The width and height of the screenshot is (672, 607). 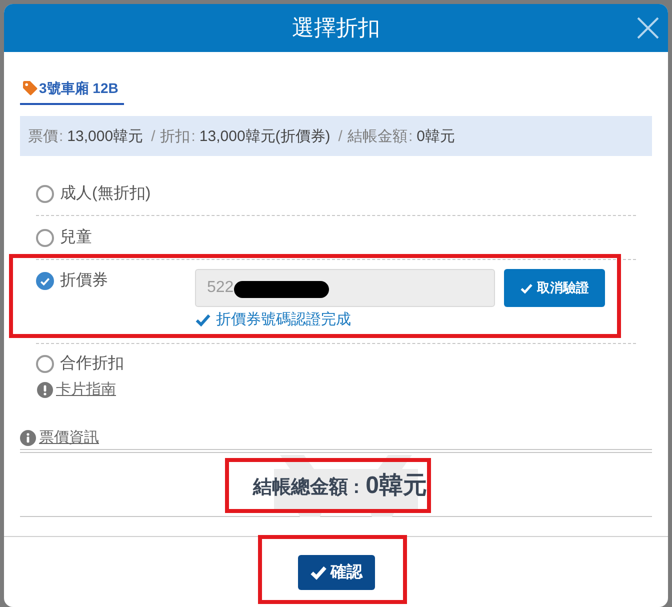 I want to click on cancel-verify-button: 取消驗證, so click(x=554, y=288).